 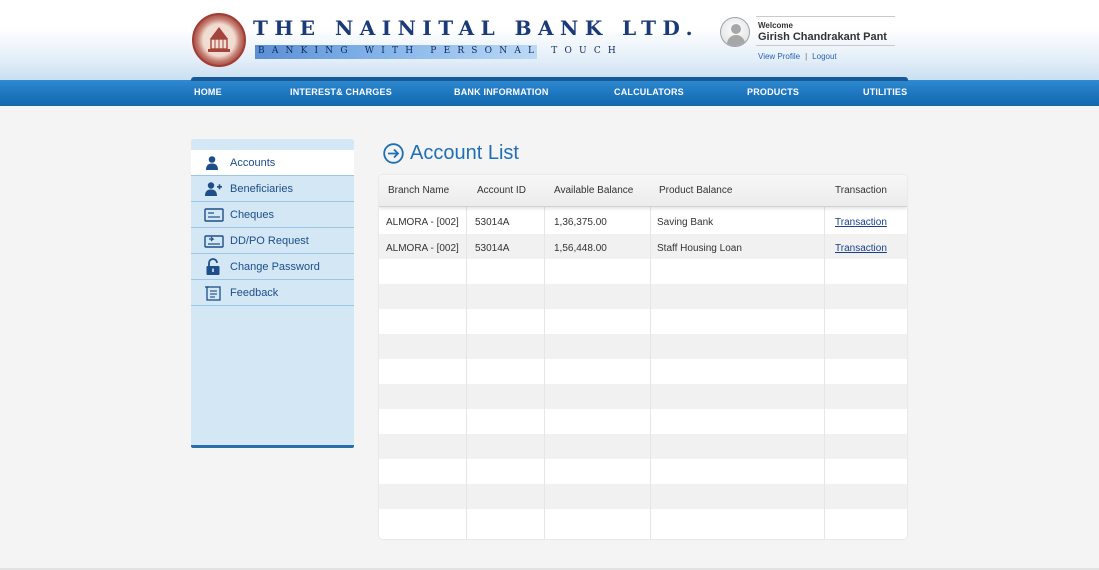 What do you see at coordinates (580, 248) in the screenshot?
I see `cell-balance: 1,56,448.00` at bounding box center [580, 248].